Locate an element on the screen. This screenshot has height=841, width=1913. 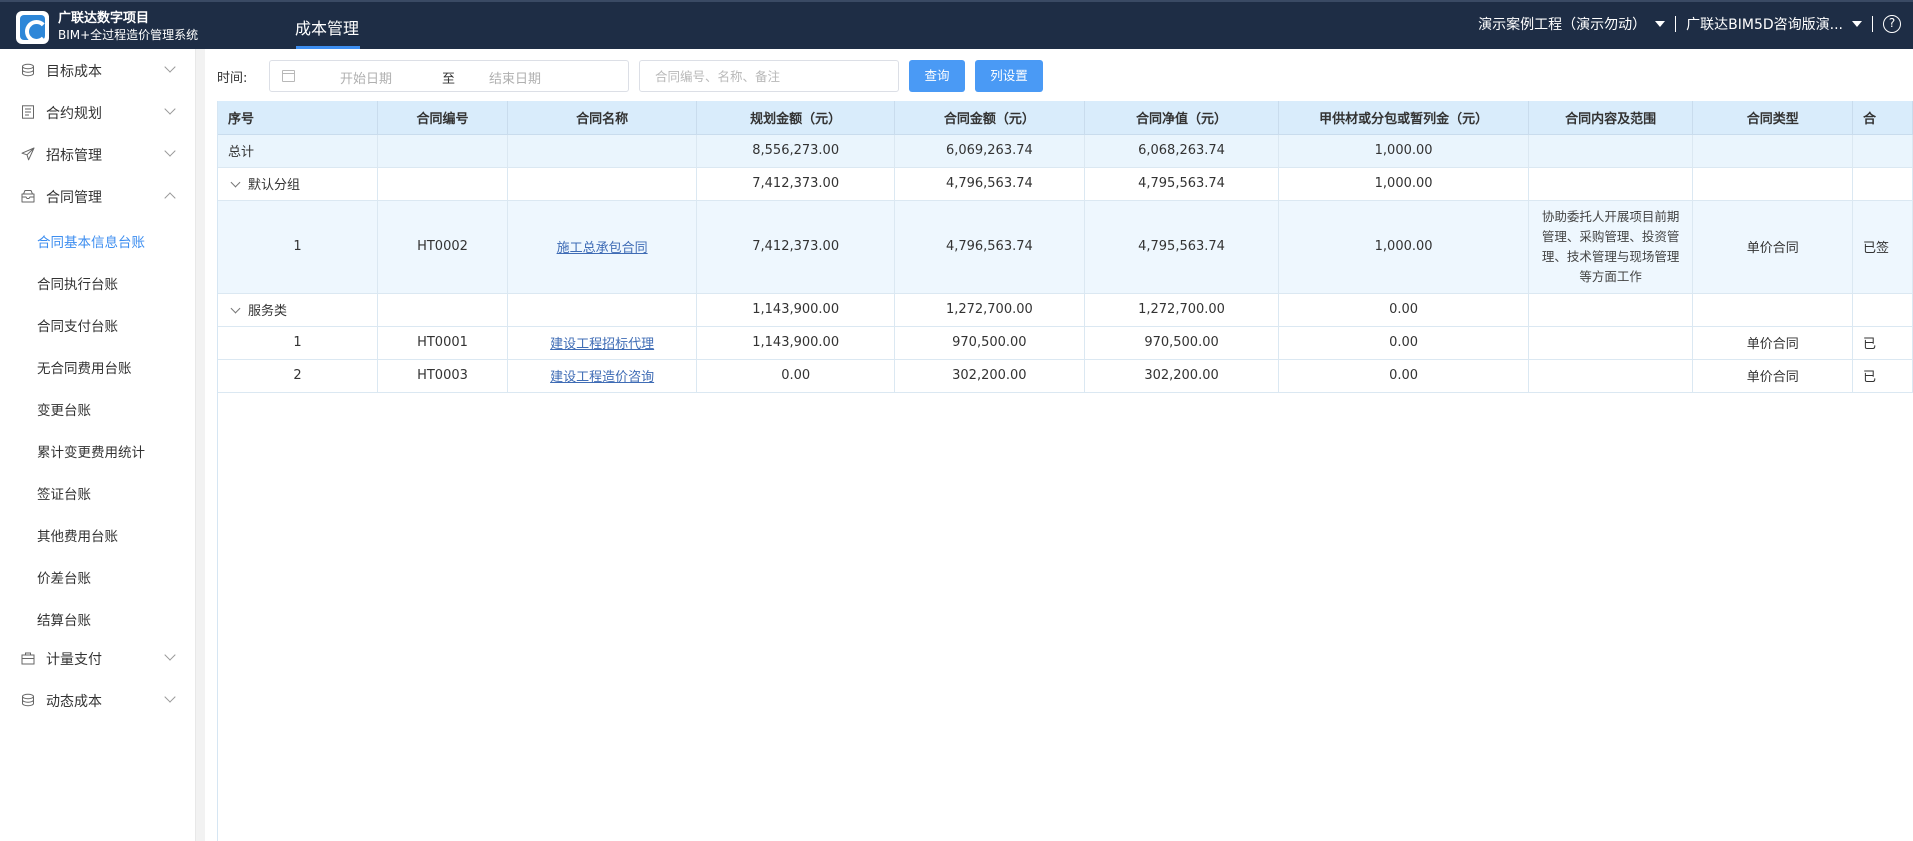
sidebar-subitem-contract-basic-info: 合同基本信息台账 is located at coordinates (91, 241).